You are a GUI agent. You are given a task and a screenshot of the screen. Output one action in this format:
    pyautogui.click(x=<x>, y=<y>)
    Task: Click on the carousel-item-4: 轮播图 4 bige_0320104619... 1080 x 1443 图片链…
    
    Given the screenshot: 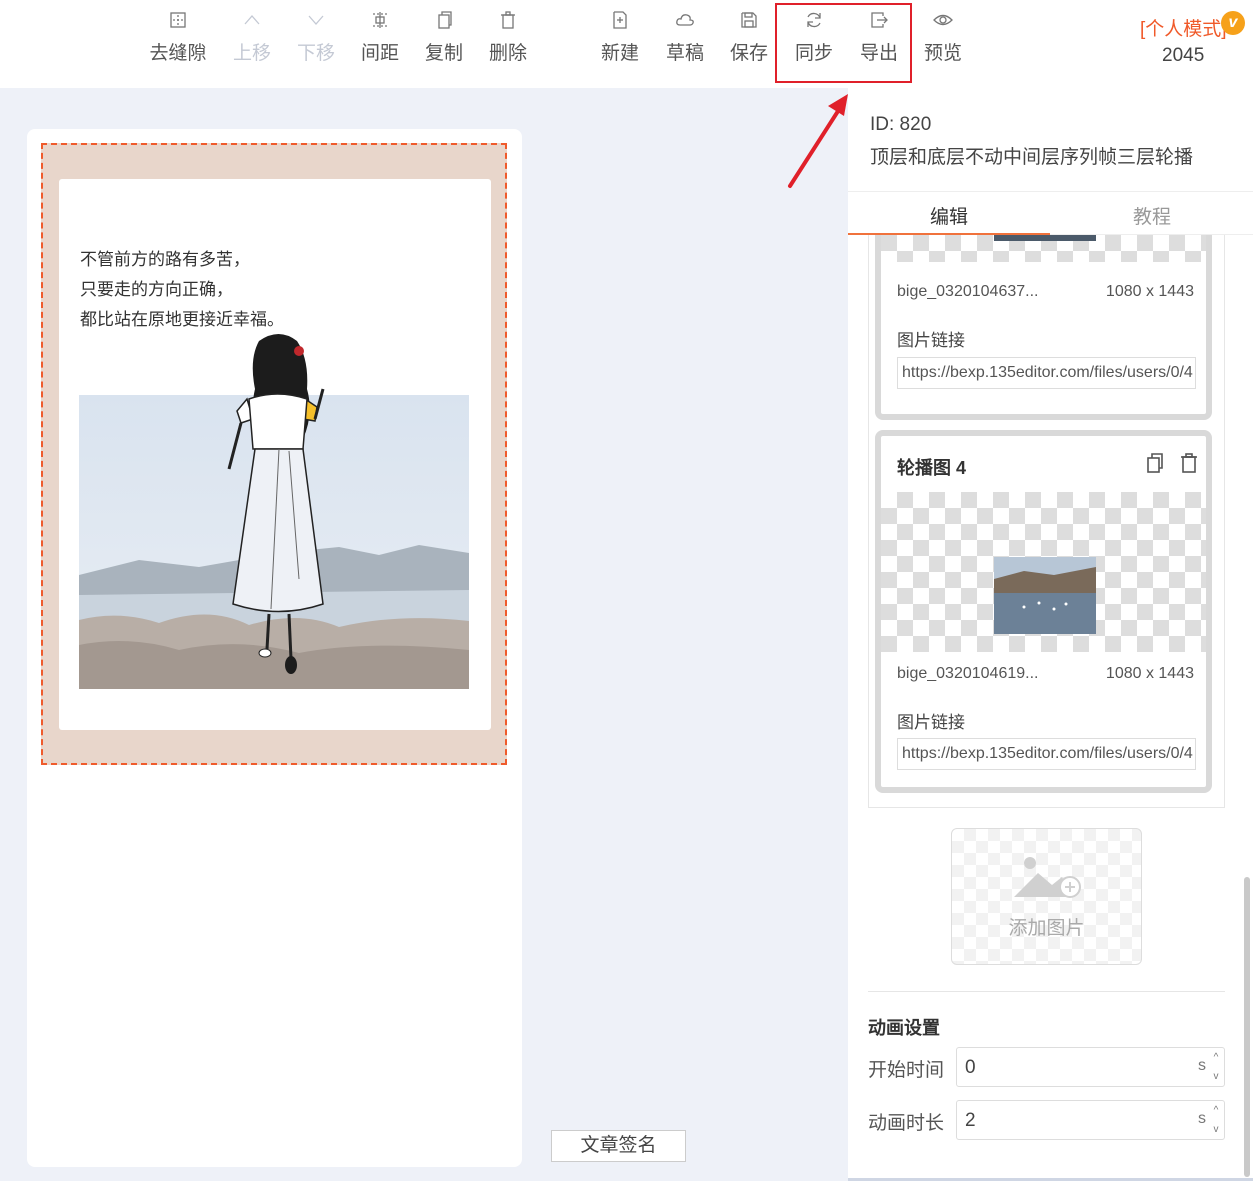 What is the action you would take?
    pyautogui.click(x=1043, y=611)
    